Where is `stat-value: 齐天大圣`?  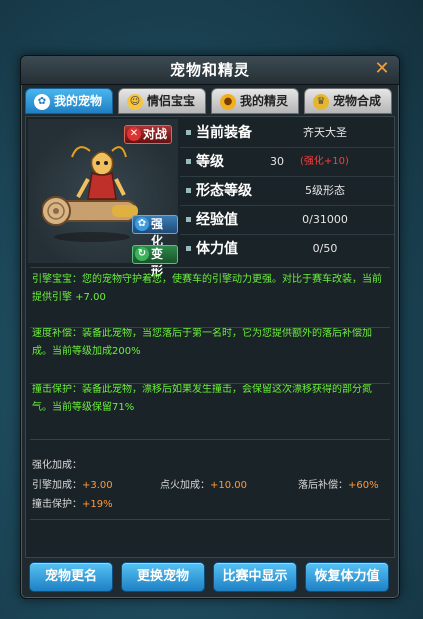
stat-value: 齐天大圣 is located at coordinates (325, 132).